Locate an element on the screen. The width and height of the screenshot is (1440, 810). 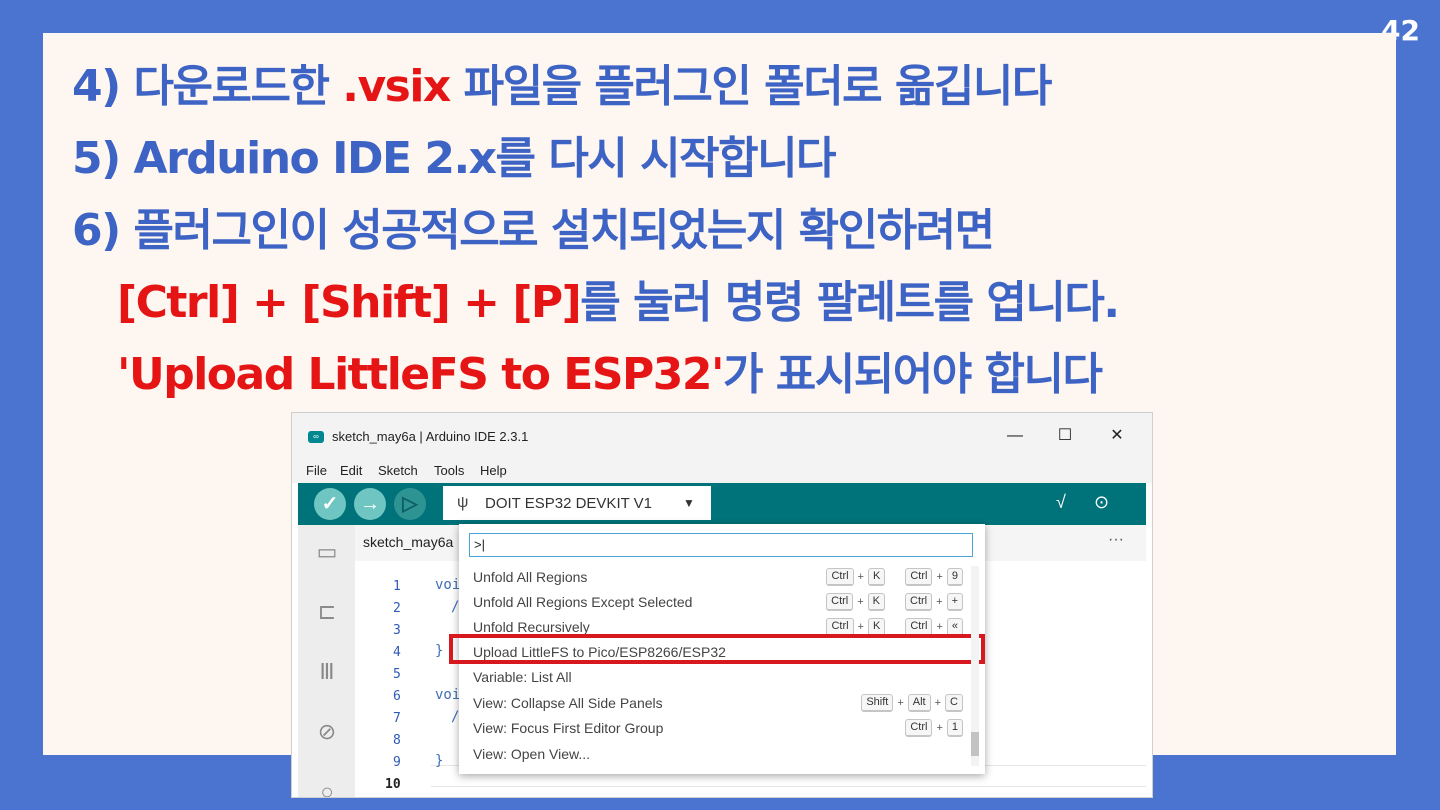
key-cap: C is located at coordinates (954, 703).